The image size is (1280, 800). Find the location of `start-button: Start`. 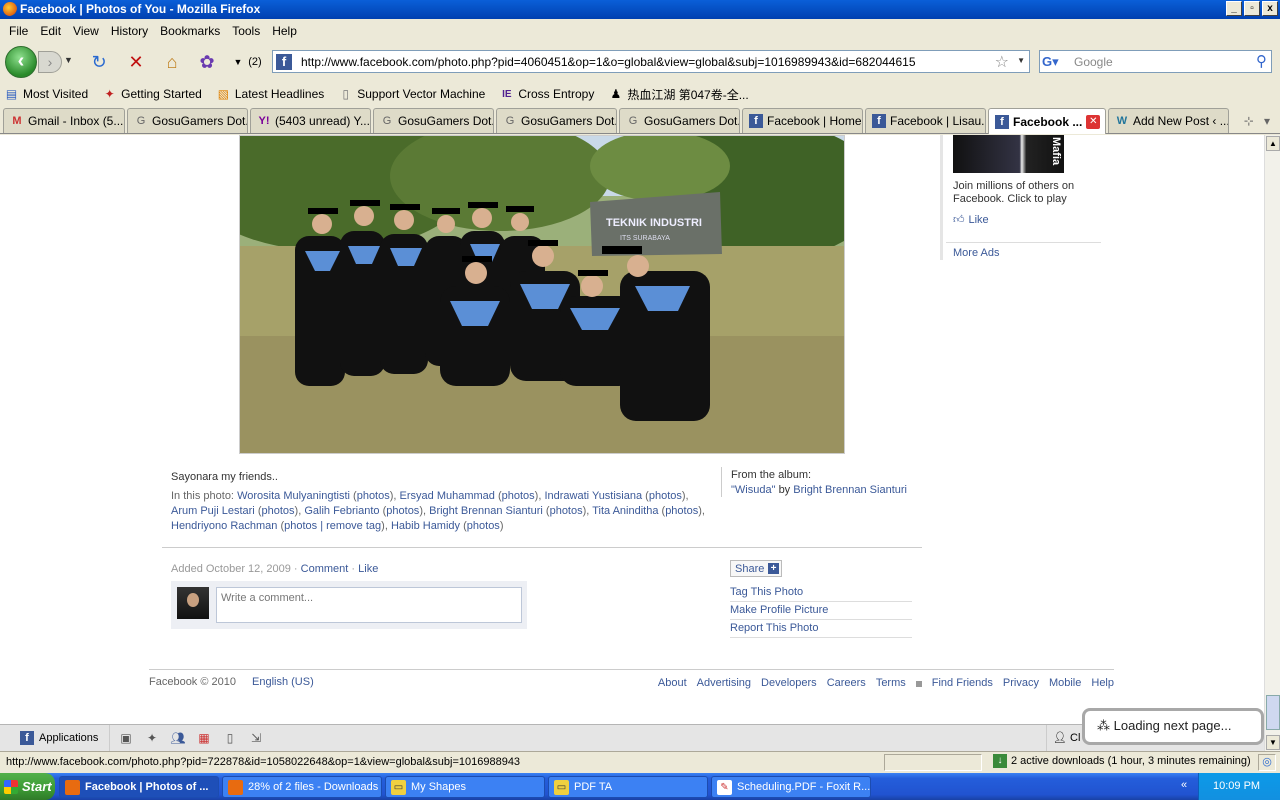

start-button: Start is located at coordinates (27, 786).